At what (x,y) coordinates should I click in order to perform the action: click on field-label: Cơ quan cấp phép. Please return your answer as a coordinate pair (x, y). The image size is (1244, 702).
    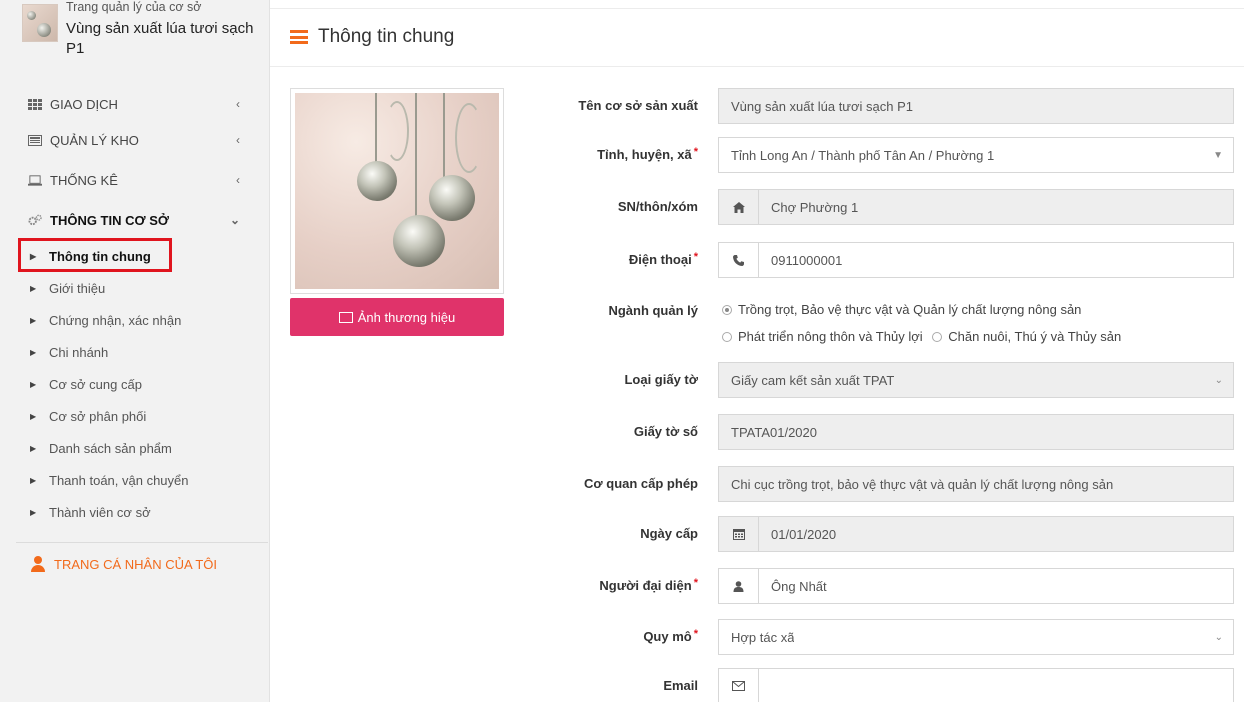
    Looking at the image, I should click on (641, 483).